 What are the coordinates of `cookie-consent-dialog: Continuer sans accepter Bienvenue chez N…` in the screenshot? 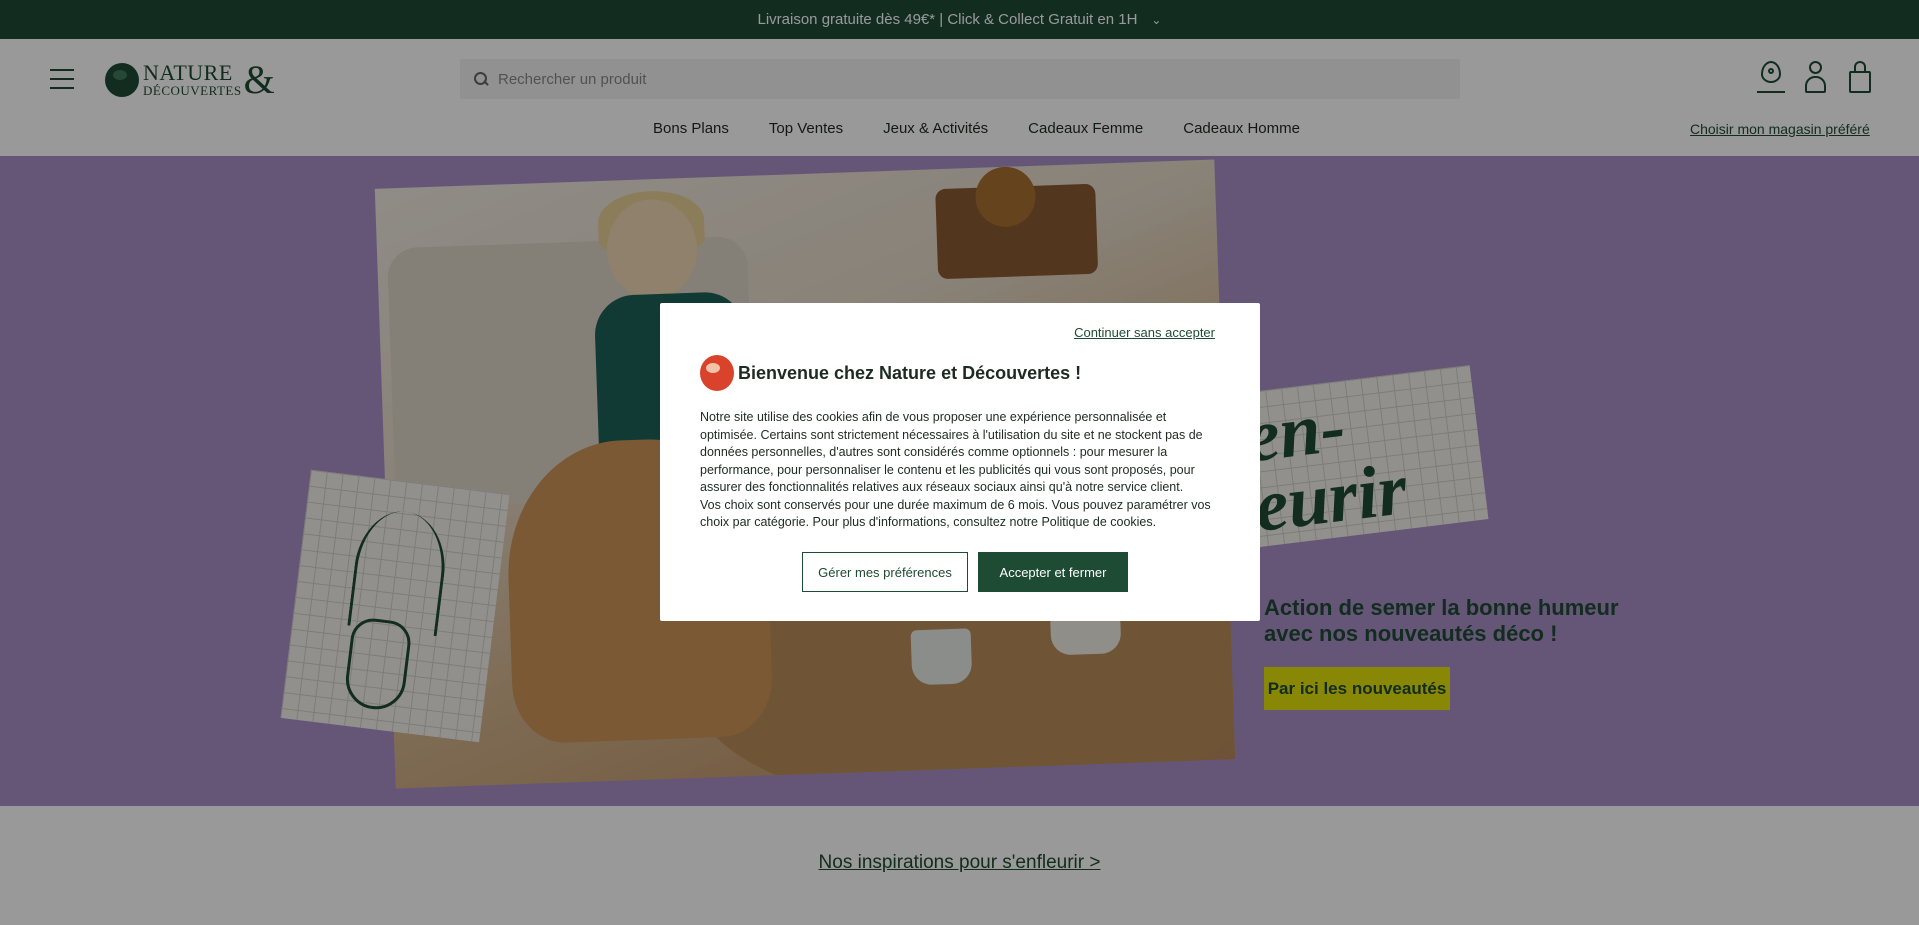 It's located at (960, 462).